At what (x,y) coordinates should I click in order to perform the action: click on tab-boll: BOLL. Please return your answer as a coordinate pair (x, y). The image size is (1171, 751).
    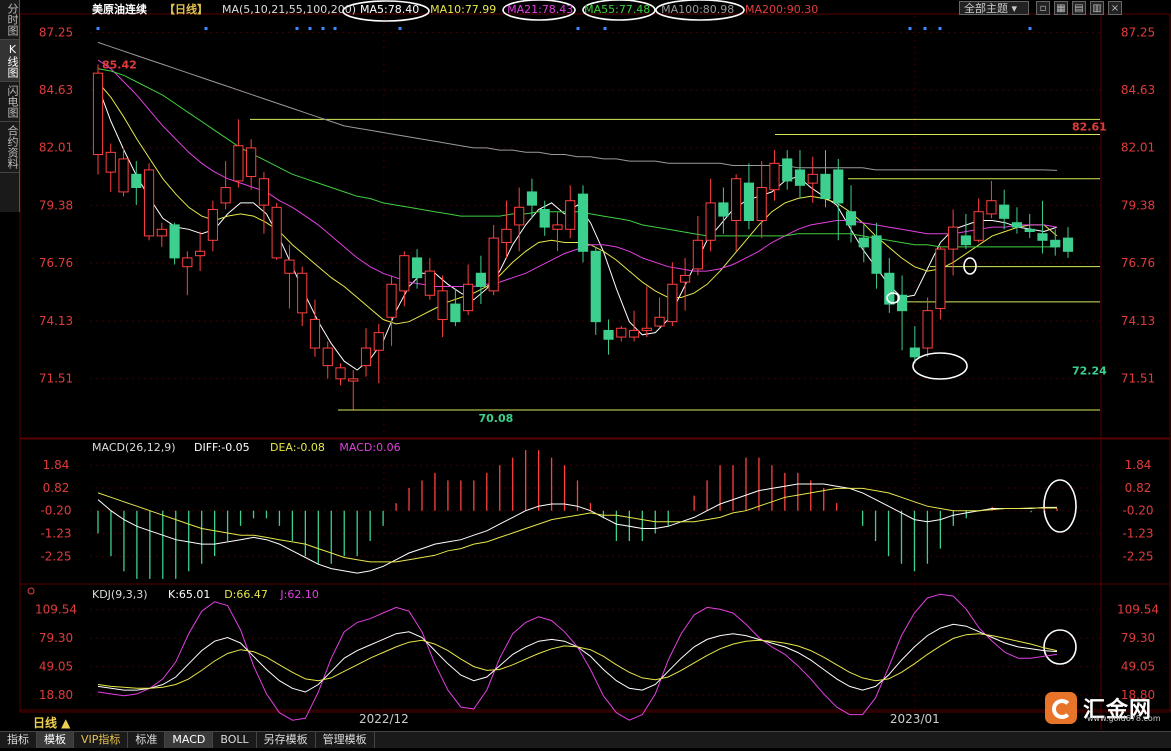
    Looking at the image, I should click on (235, 740).